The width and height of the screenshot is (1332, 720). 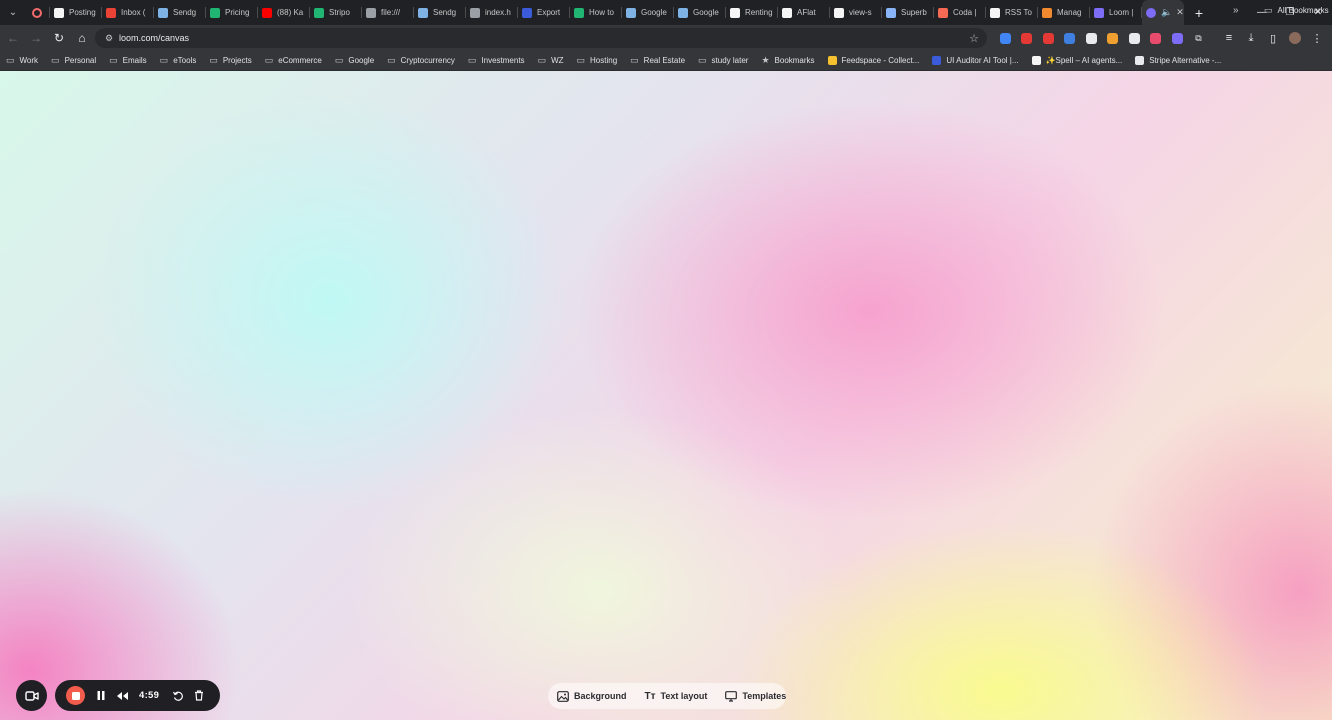 What do you see at coordinates (496, 60) in the screenshot?
I see `bookmark-item: ▭ Investments` at bounding box center [496, 60].